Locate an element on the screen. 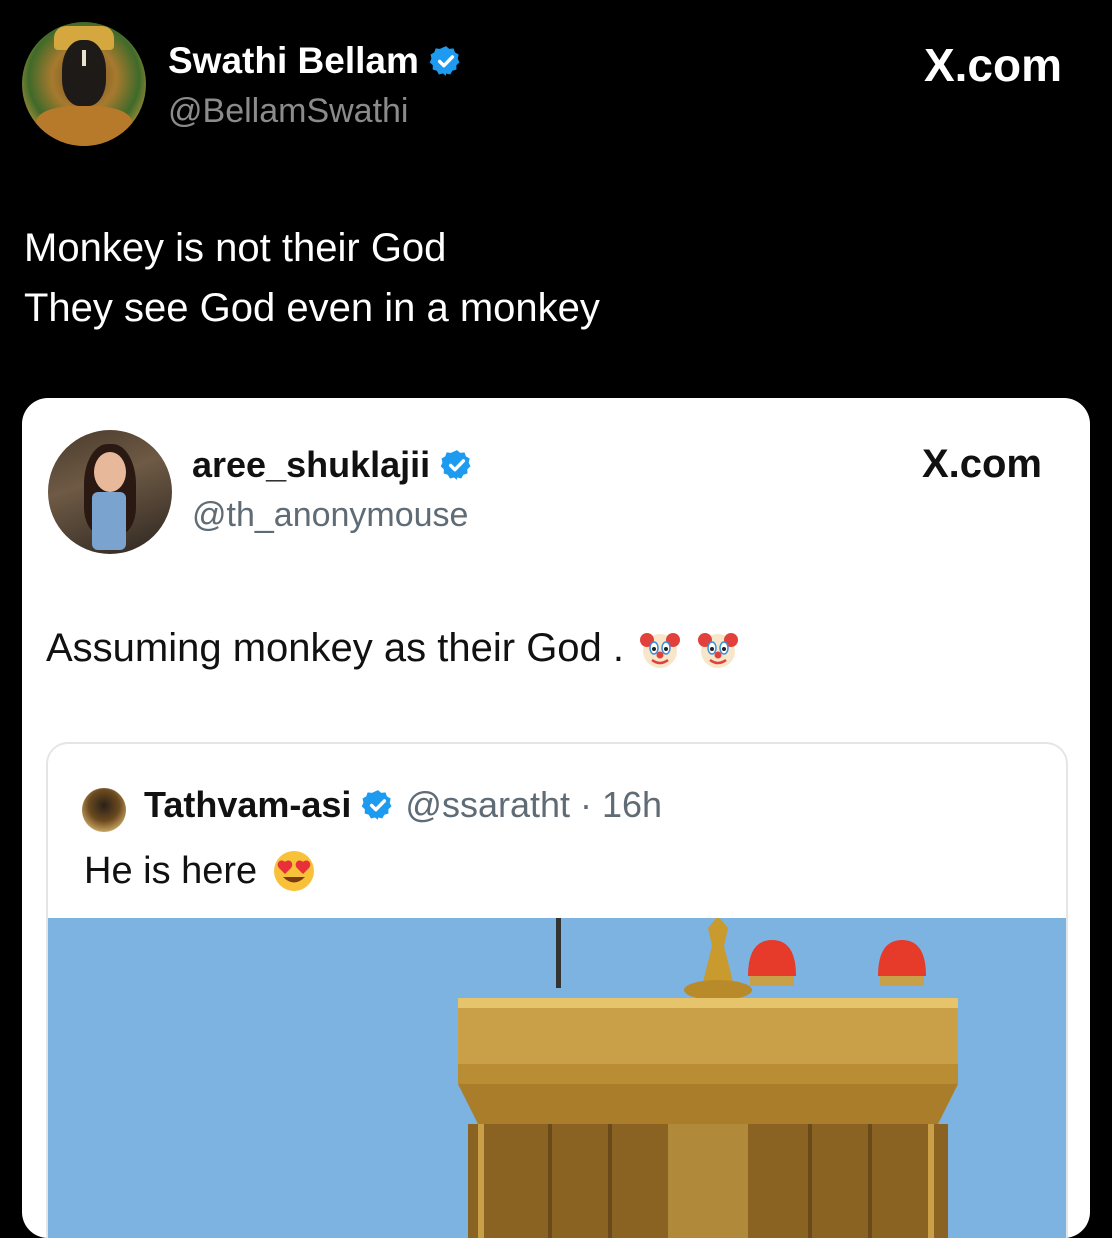  card-tweet-text: Assuming monkey as their God . is located at coordinates (393, 648).